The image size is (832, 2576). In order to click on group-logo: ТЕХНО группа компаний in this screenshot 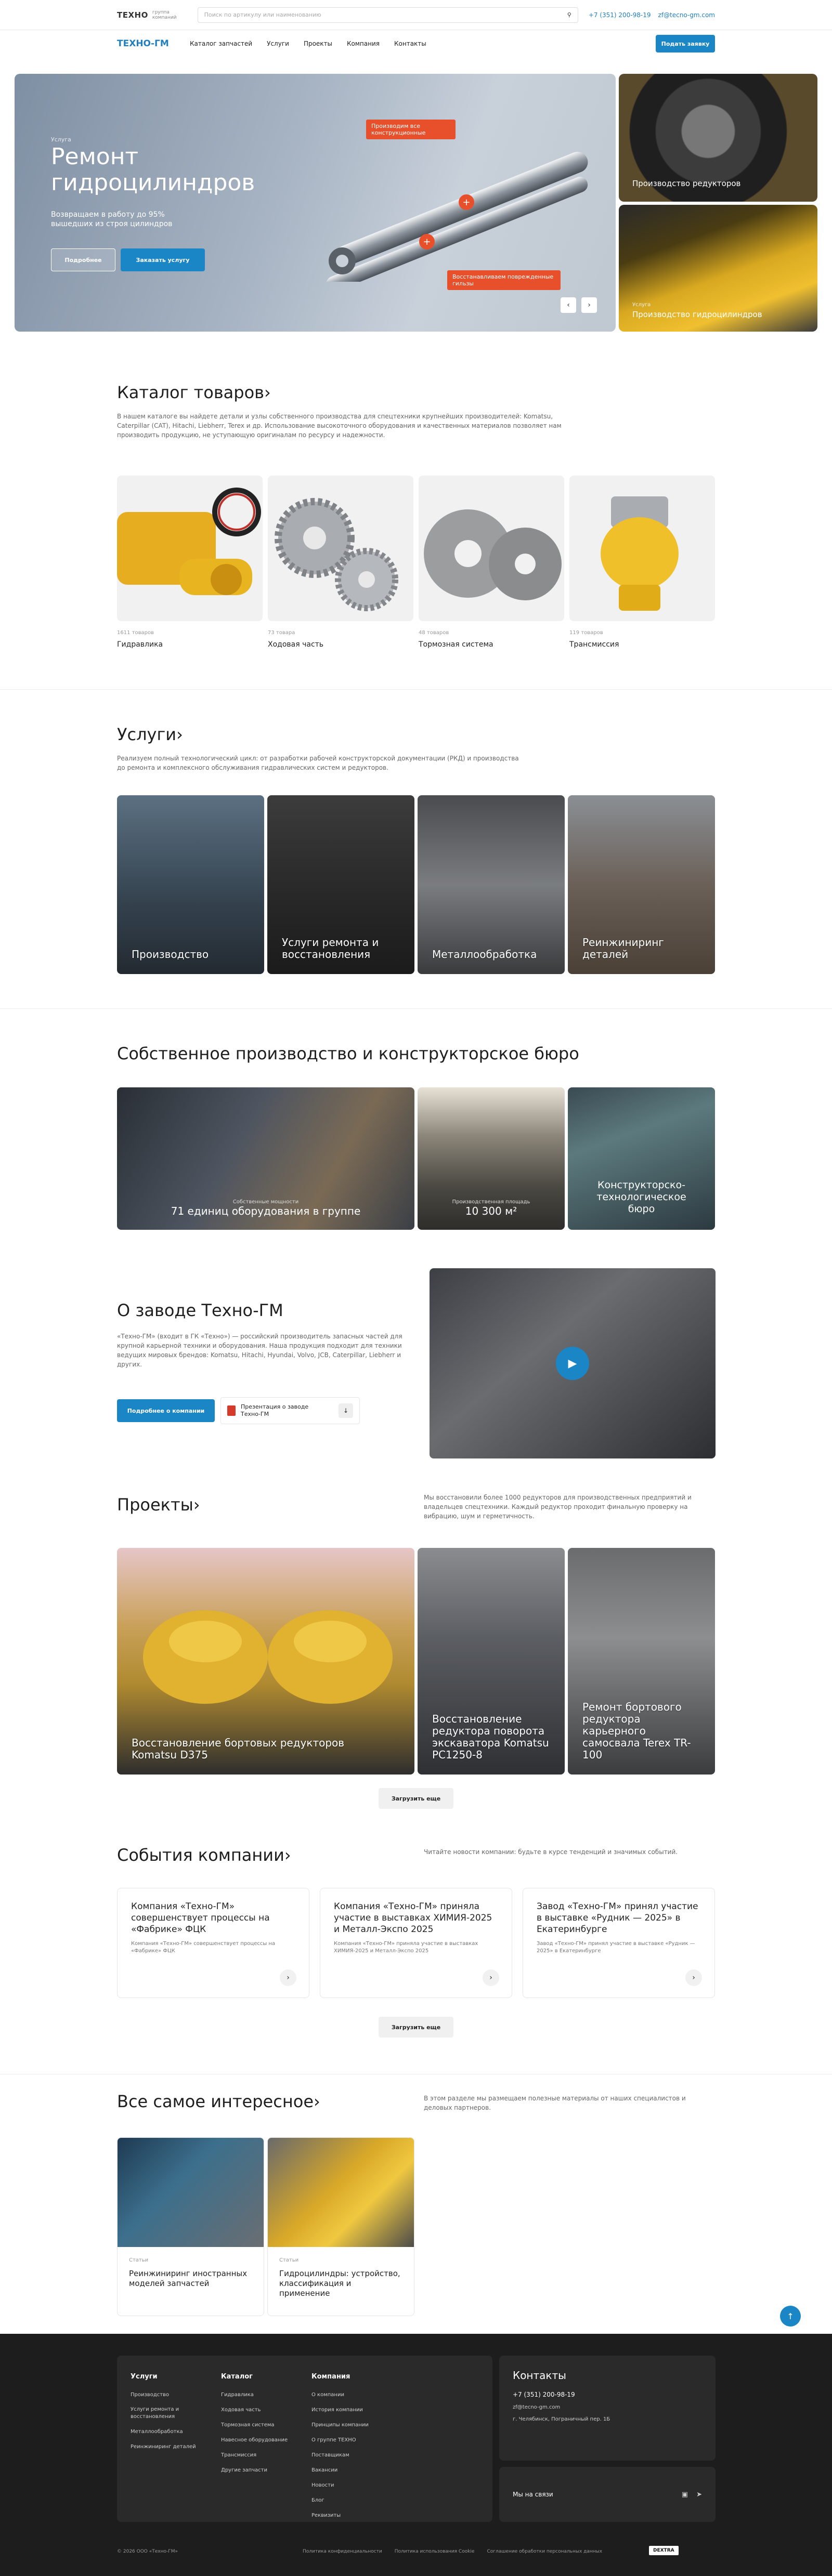, I will do `click(147, 15)`.